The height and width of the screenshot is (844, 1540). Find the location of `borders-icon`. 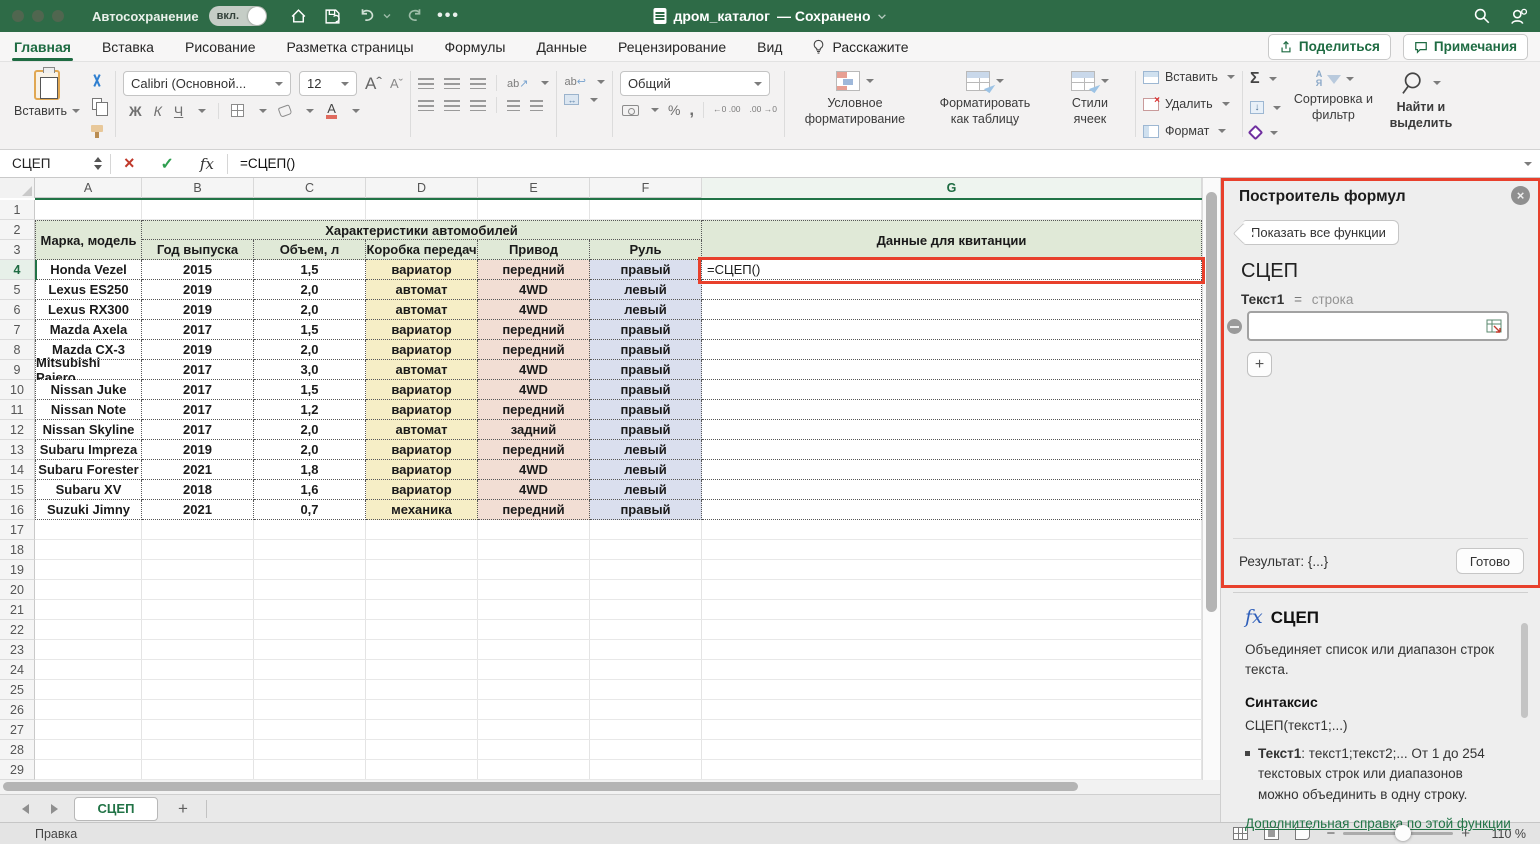

borders-icon is located at coordinates (238, 110).